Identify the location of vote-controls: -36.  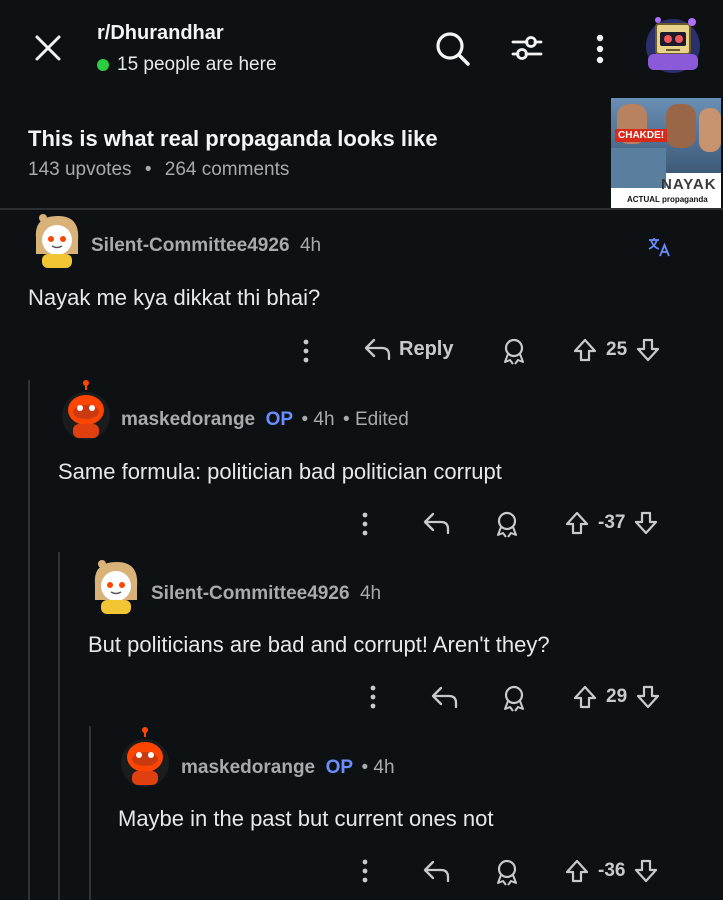
(611, 871).